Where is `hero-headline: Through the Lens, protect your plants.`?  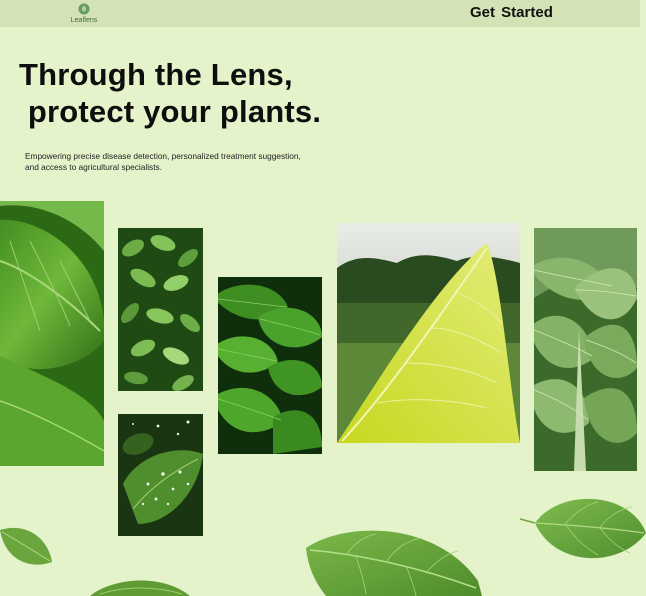
hero-headline: Through the Lens, protect your plants. is located at coordinates (170, 93).